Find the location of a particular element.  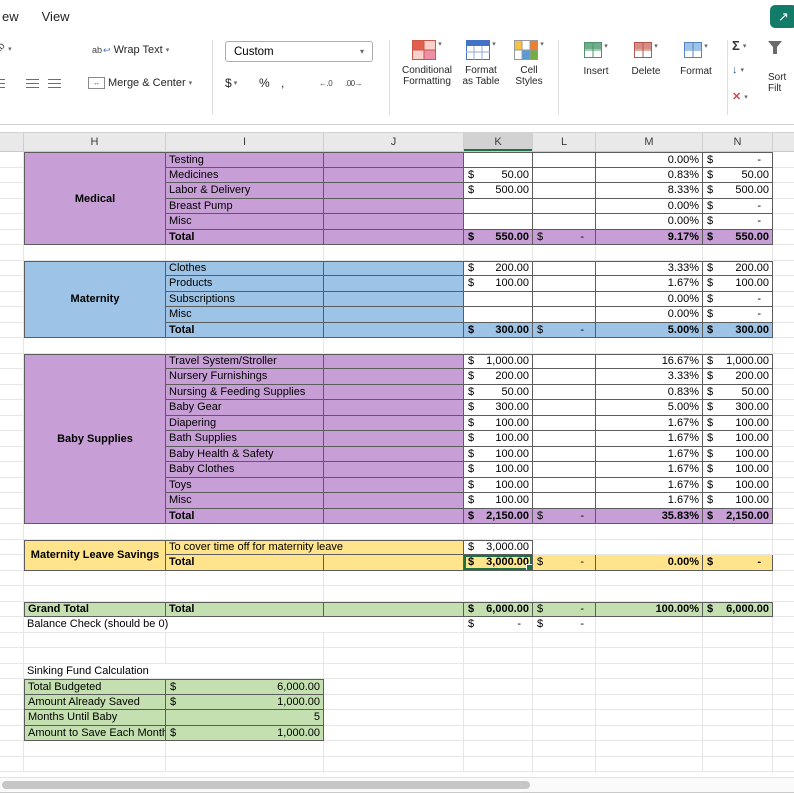

cell: Baby Clothes is located at coordinates (245, 470).